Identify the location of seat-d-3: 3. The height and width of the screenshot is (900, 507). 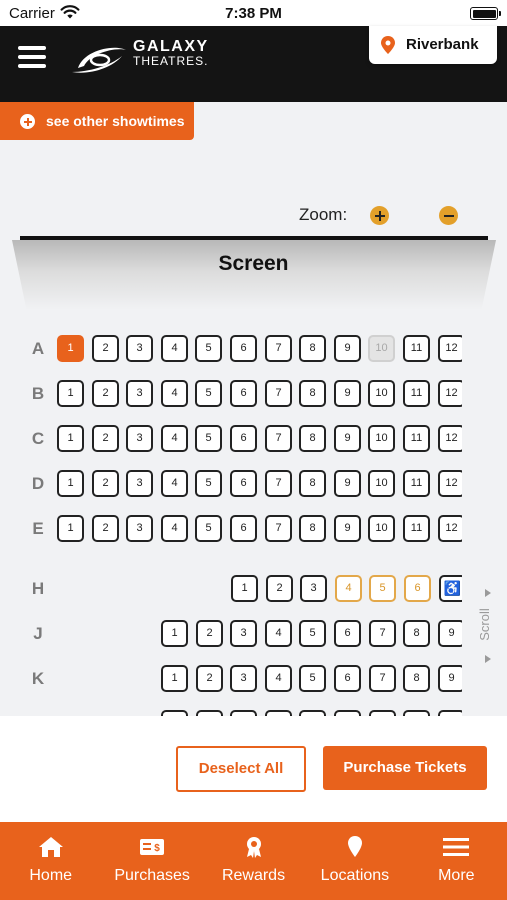
(139, 483).